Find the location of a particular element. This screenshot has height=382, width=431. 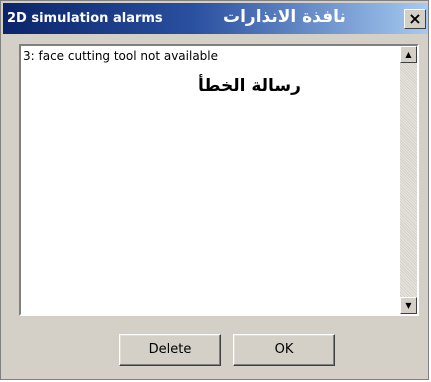

scroll-down-button: ▼ is located at coordinates (408, 305).